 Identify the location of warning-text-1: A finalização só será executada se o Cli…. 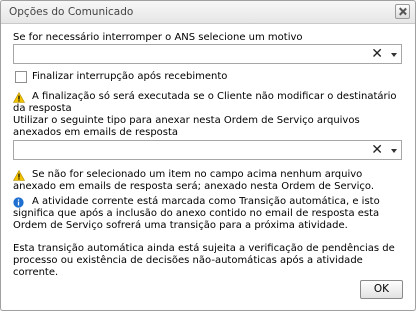
(205, 102).